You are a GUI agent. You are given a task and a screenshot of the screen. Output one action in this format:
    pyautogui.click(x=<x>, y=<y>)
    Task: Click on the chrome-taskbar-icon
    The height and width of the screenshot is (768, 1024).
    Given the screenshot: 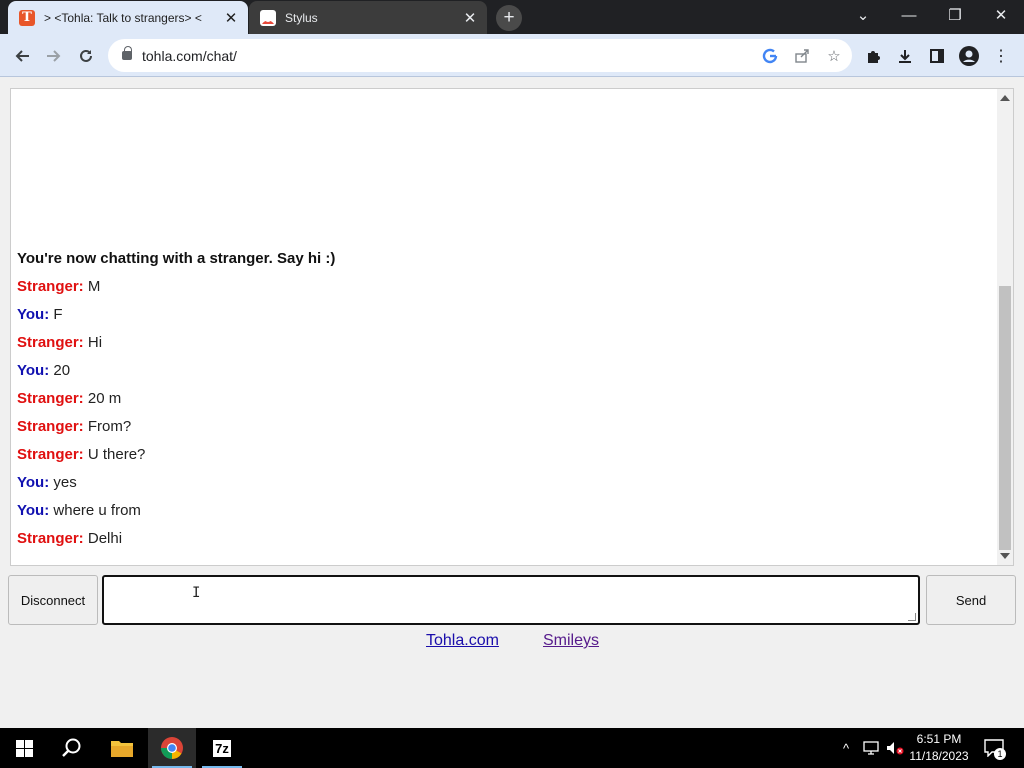 What is the action you would take?
    pyautogui.click(x=172, y=748)
    